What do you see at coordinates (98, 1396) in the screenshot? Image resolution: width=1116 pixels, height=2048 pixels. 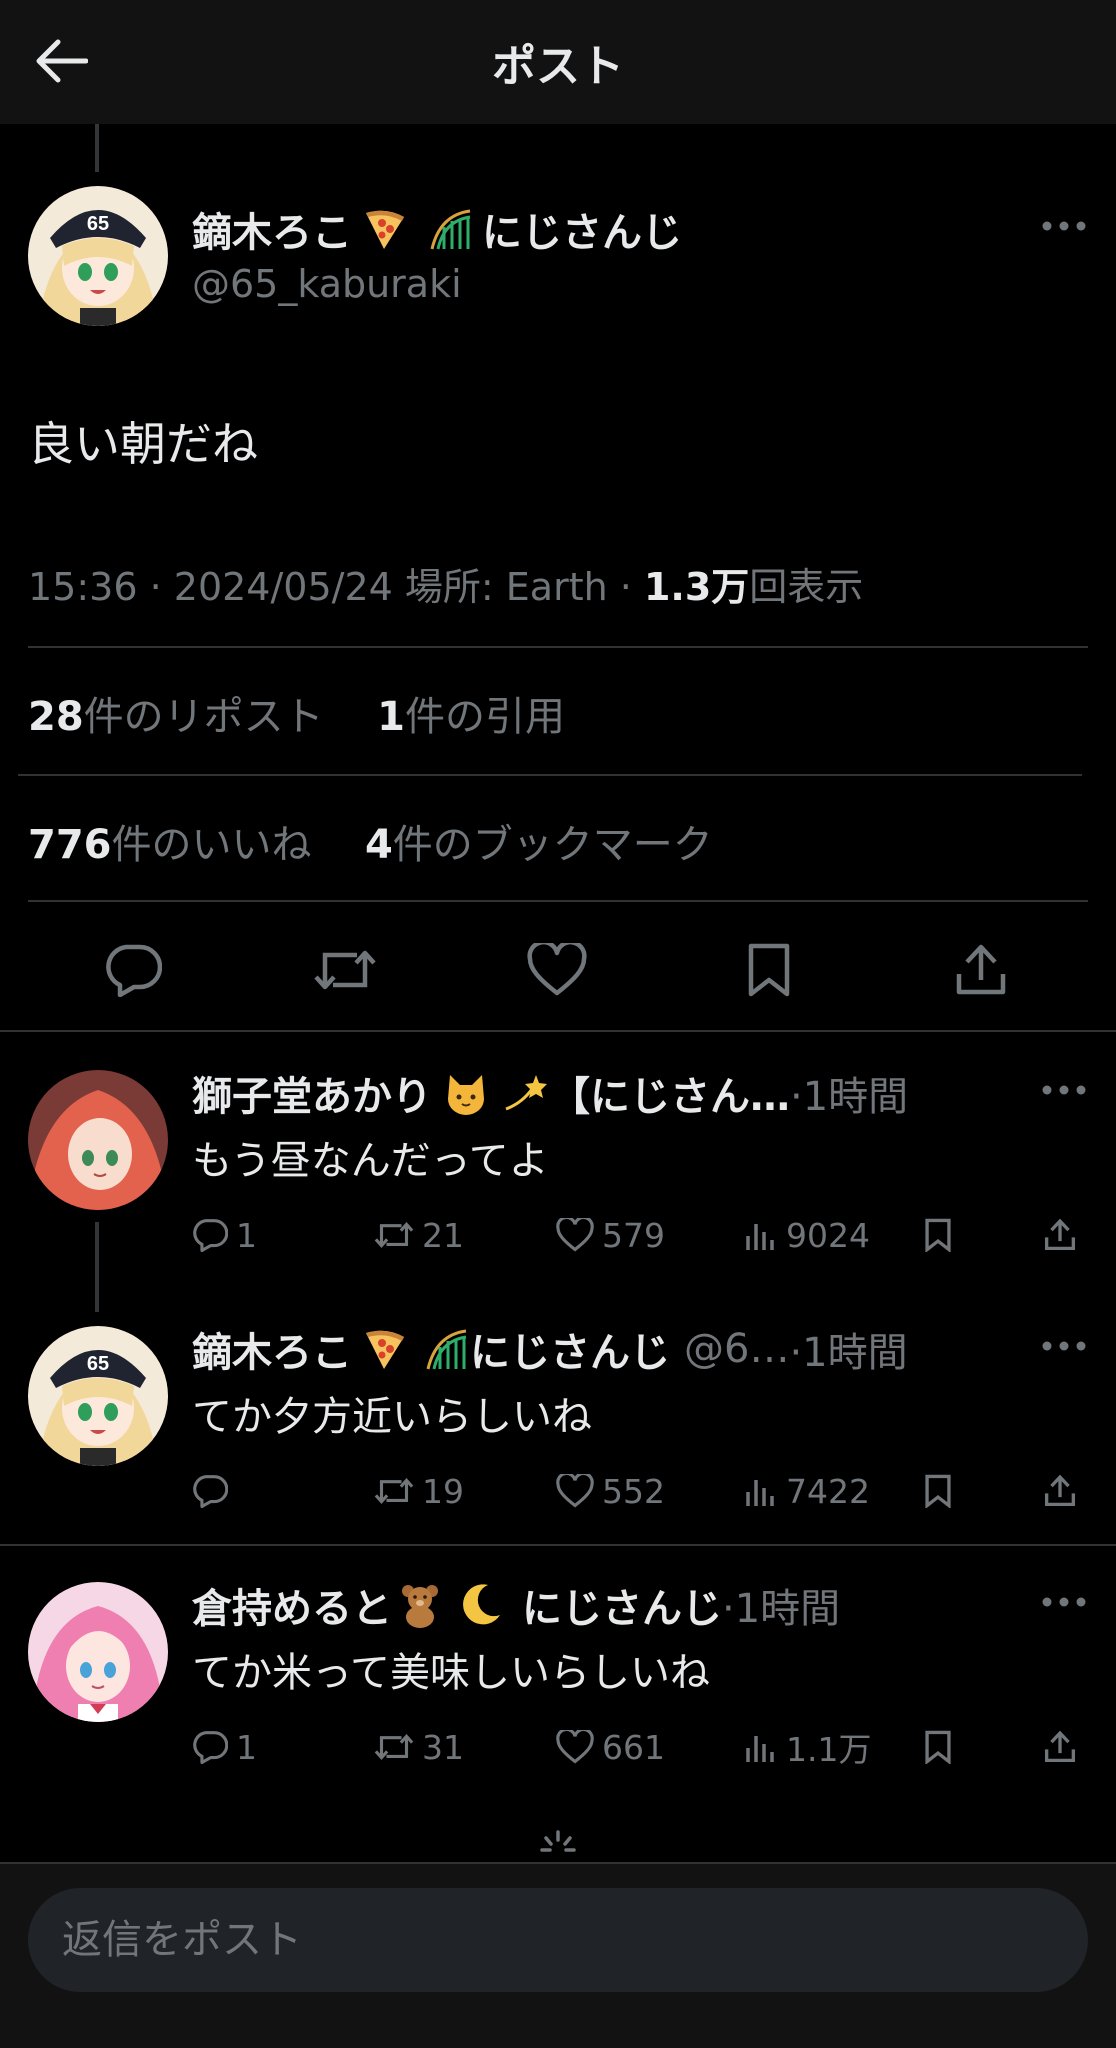 I see `reply-avatar: 65` at bounding box center [98, 1396].